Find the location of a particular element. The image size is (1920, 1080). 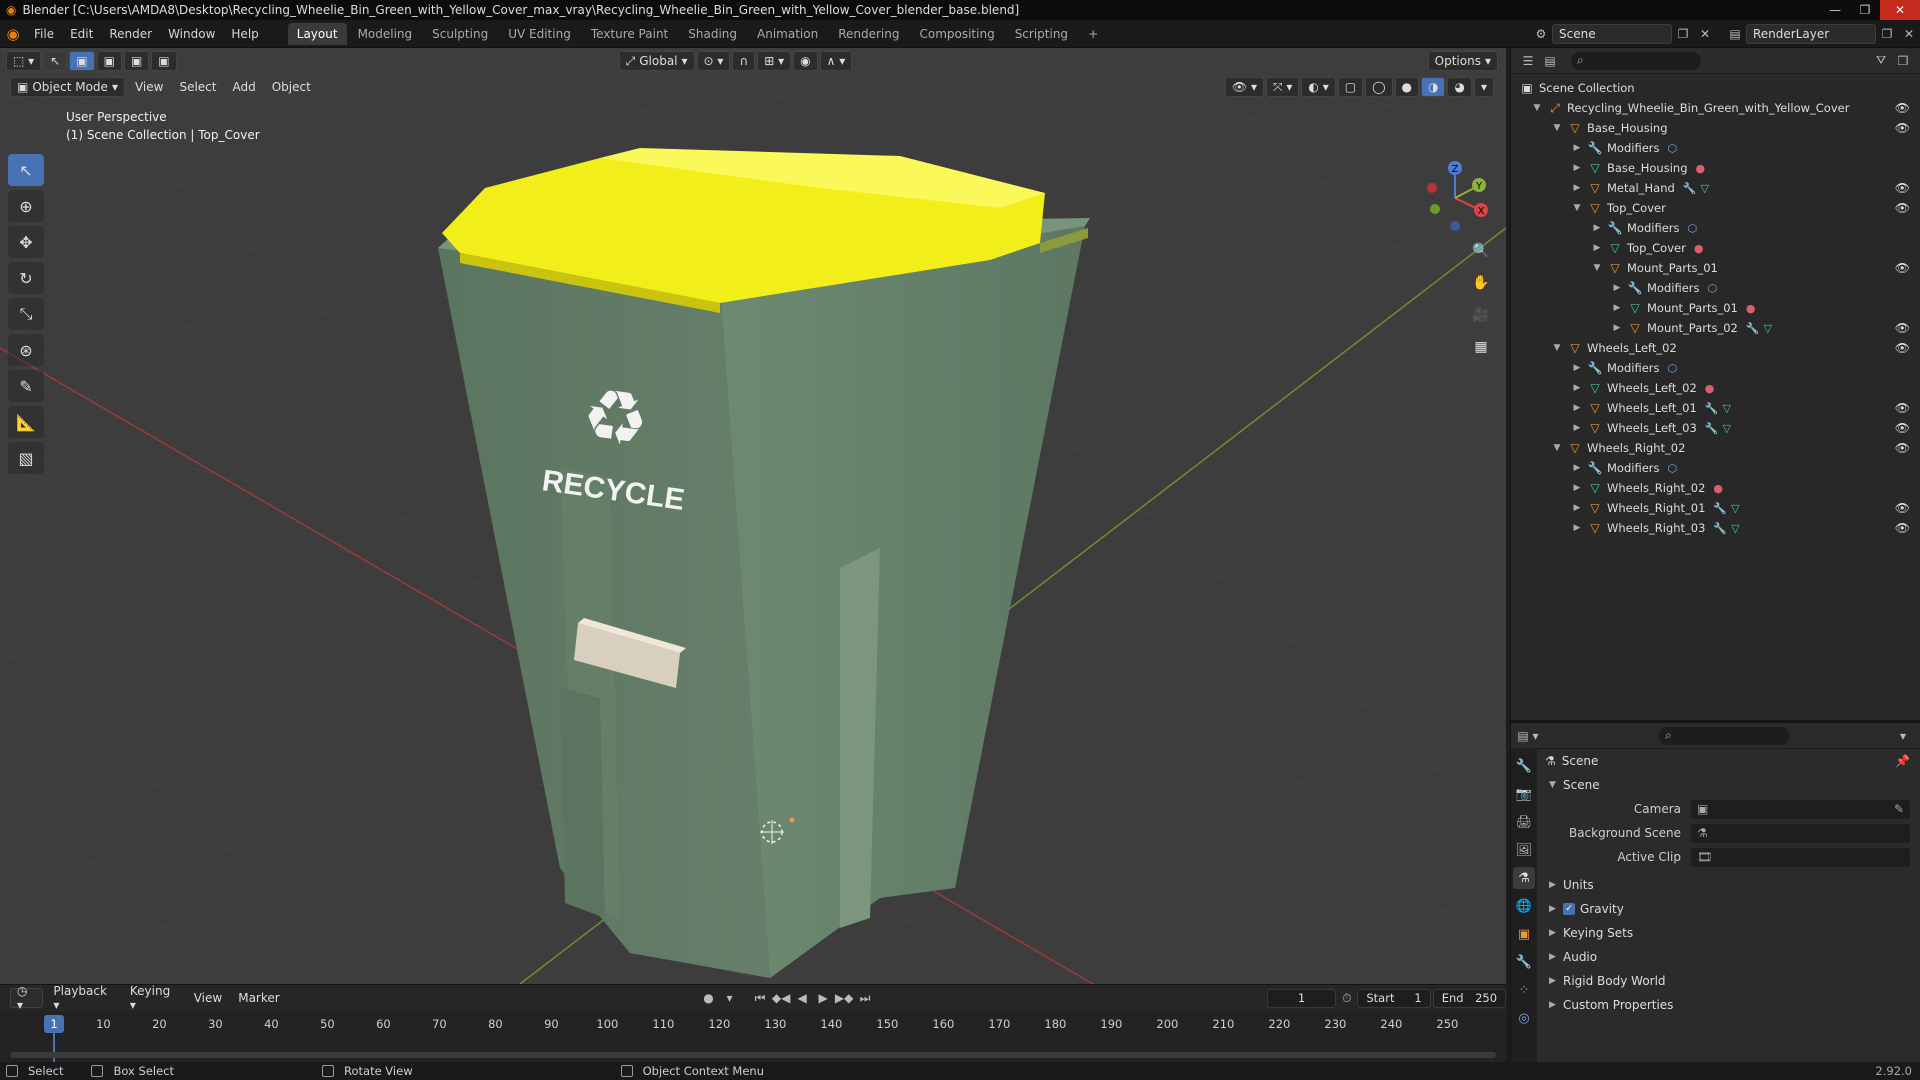

menu-timeline-view: View is located at coordinates (208, 998).